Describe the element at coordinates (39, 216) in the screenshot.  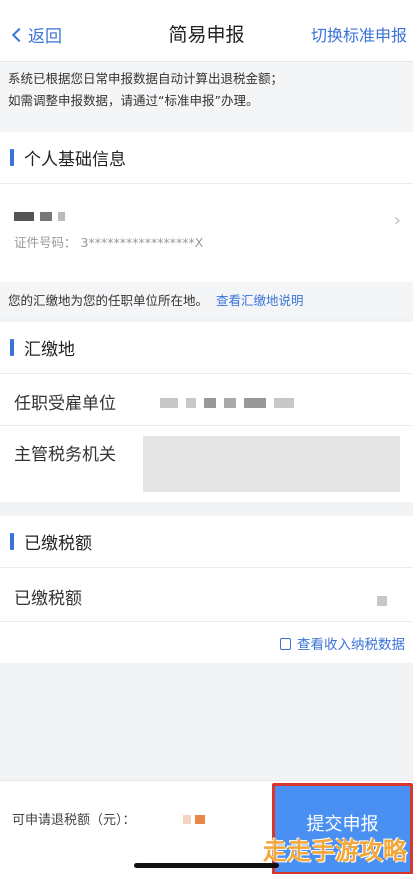
I see `masked-name` at that location.